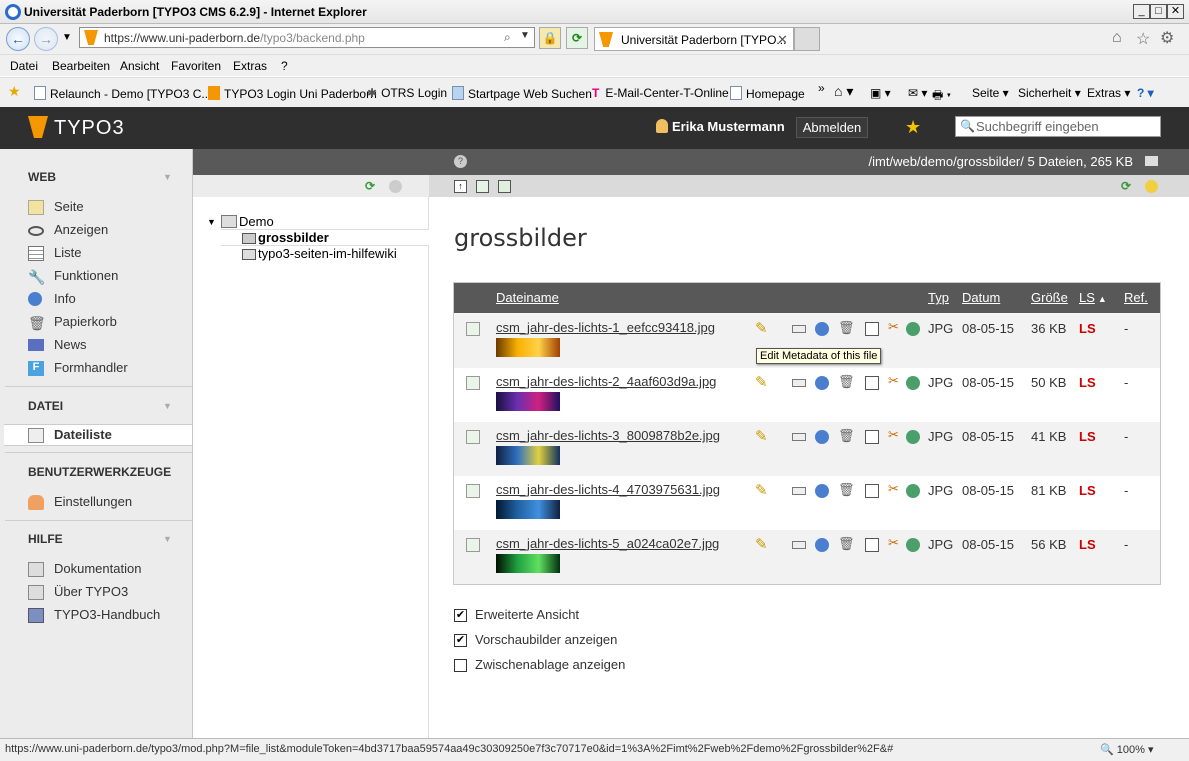 Image resolution: width=1189 pixels, height=761 pixels. I want to click on module-ueber-typo3: Über TYPO3, so click(91, 591).